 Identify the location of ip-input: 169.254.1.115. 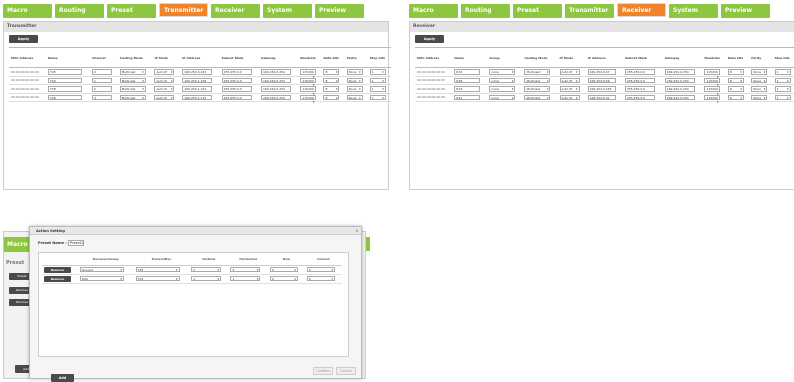
(197, 97).